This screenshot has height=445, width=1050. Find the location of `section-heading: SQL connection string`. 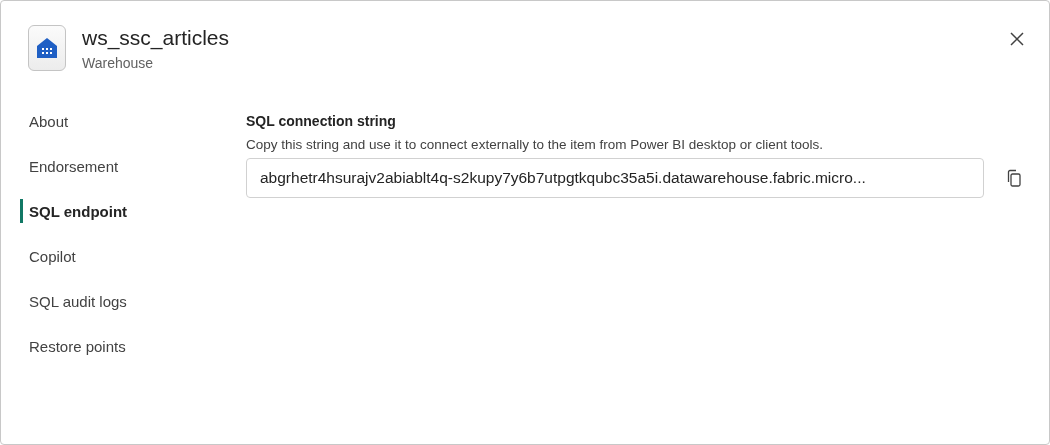

section-heading: SQL connection string is located at coordinates (321, 121).